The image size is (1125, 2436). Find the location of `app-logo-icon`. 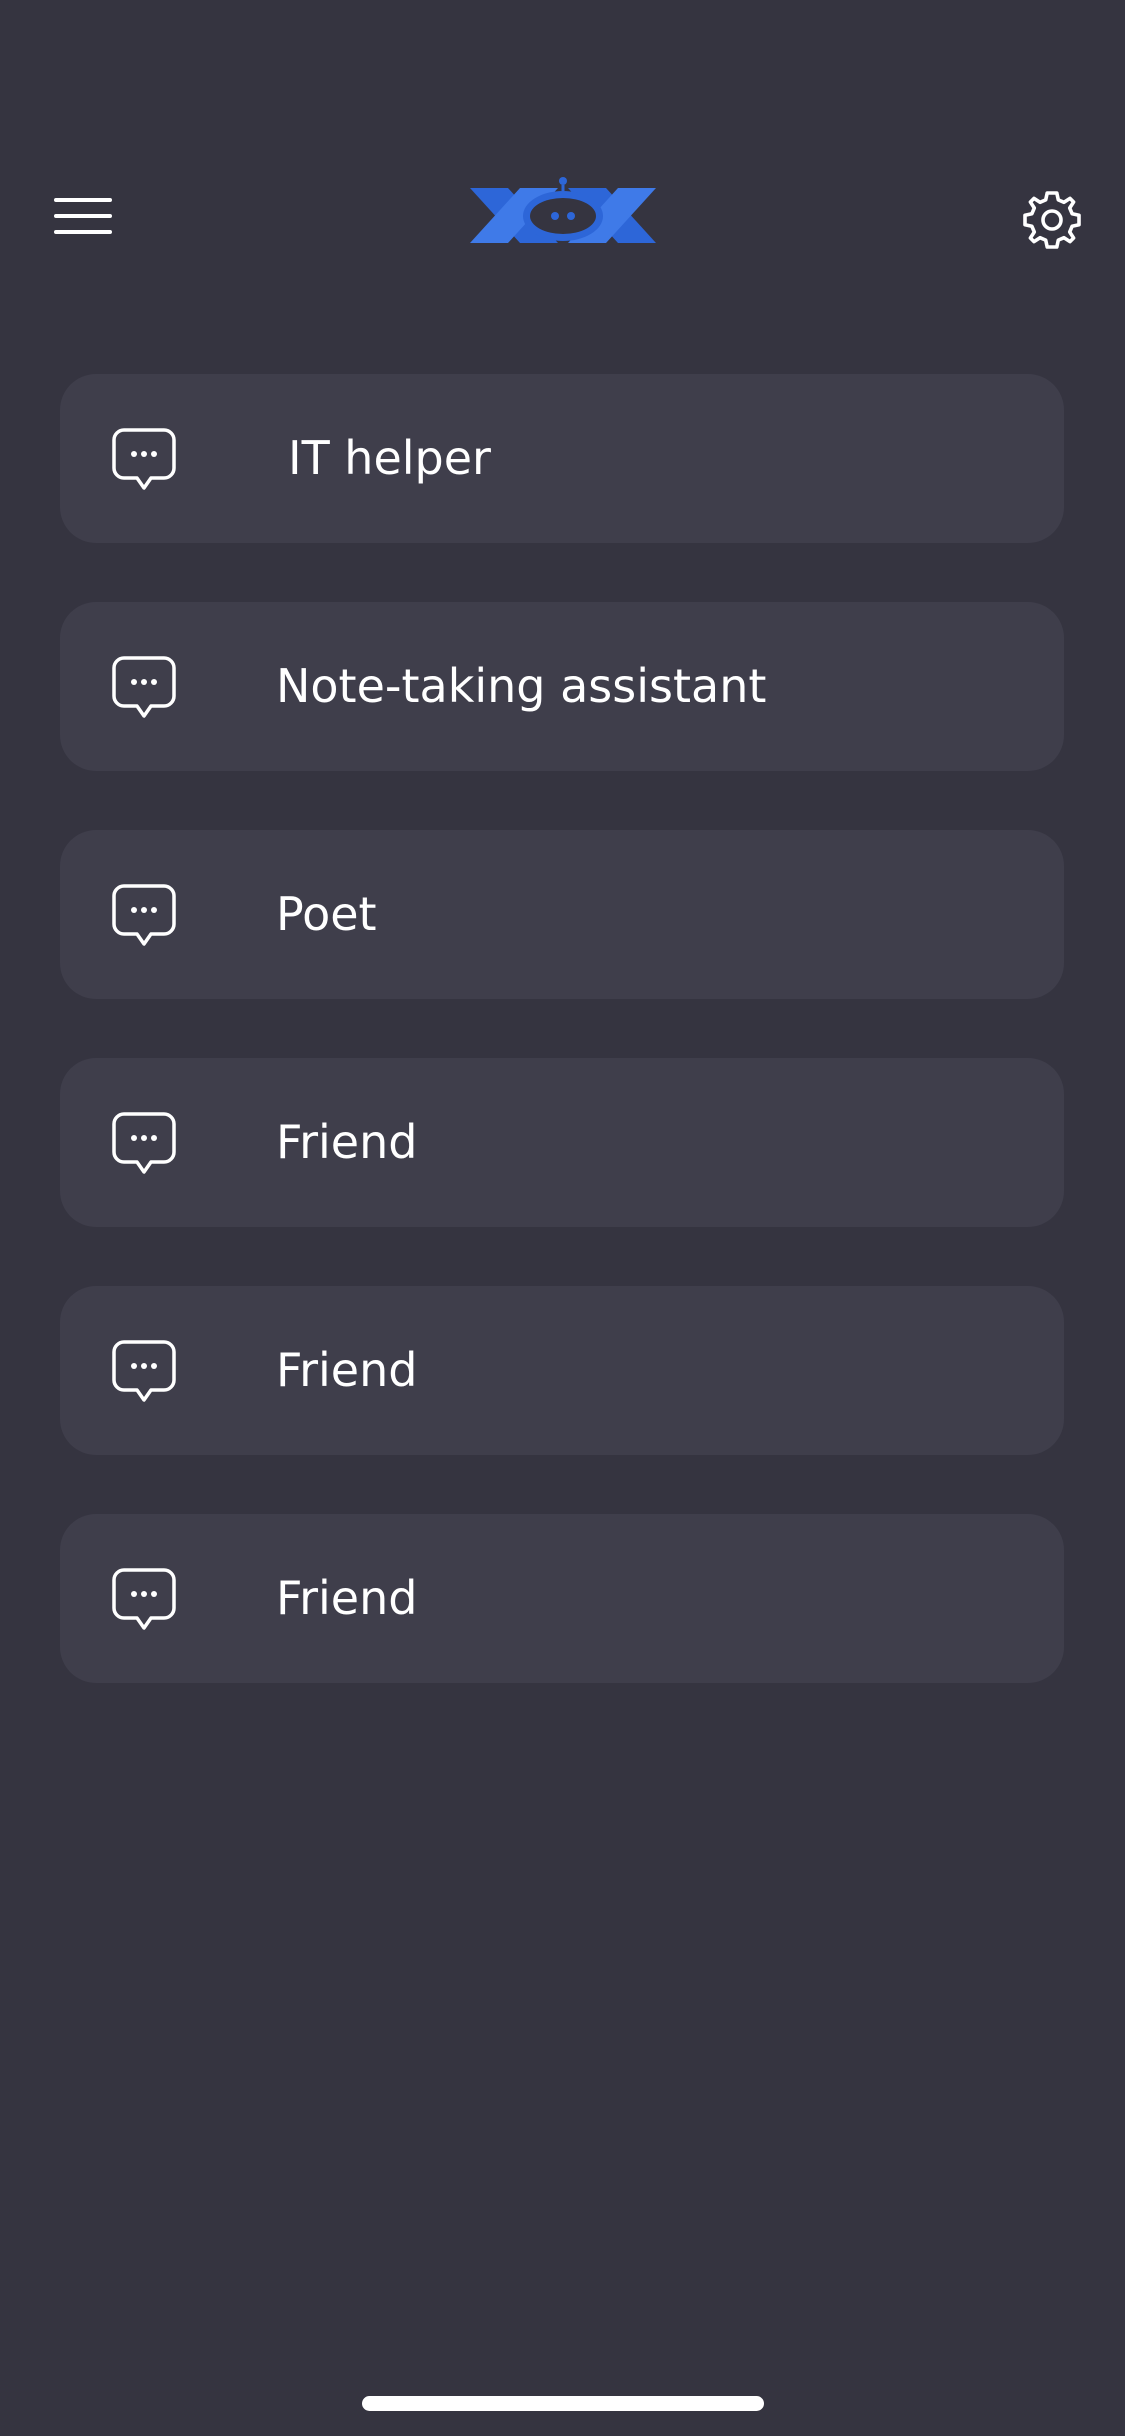

app-logo-icon is located at coordinates (563, 210).